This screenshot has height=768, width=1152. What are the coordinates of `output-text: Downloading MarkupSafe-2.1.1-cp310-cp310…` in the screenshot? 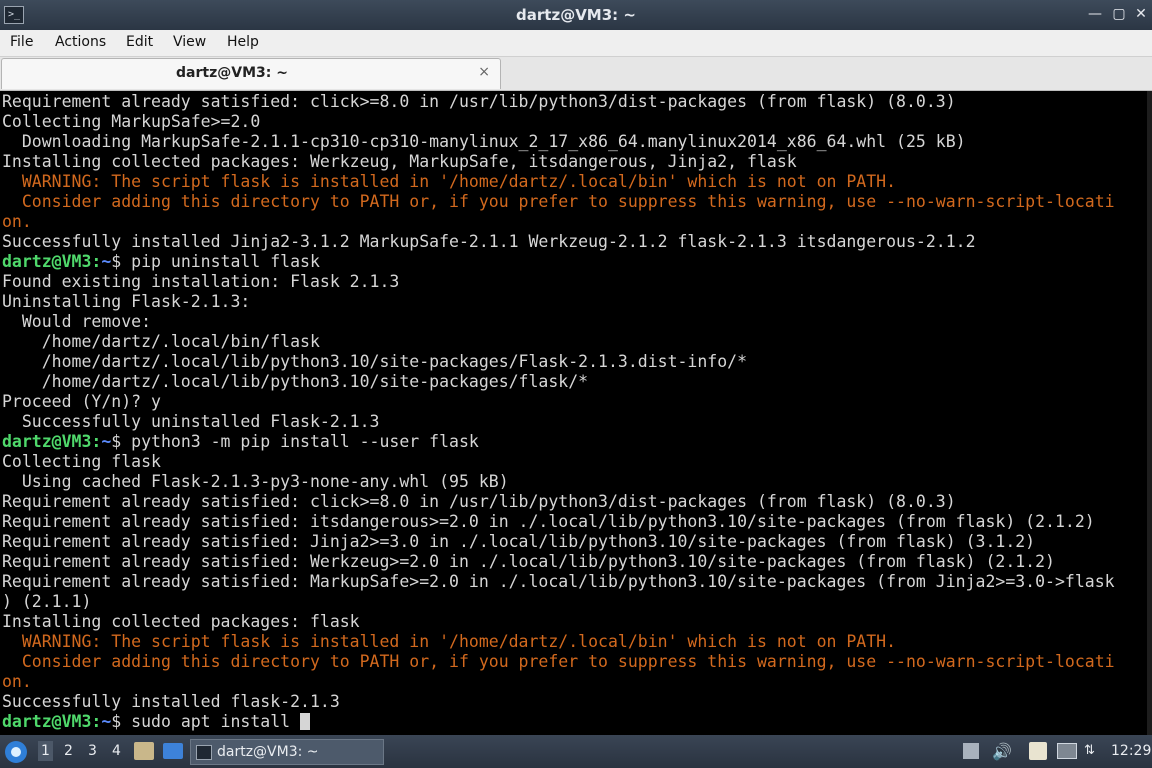 It's located at (484, 141).